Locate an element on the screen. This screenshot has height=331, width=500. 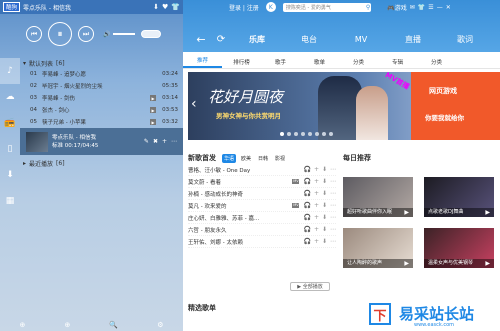
prev-arrow-icon: ‹ is located at coordinates (194, 104).